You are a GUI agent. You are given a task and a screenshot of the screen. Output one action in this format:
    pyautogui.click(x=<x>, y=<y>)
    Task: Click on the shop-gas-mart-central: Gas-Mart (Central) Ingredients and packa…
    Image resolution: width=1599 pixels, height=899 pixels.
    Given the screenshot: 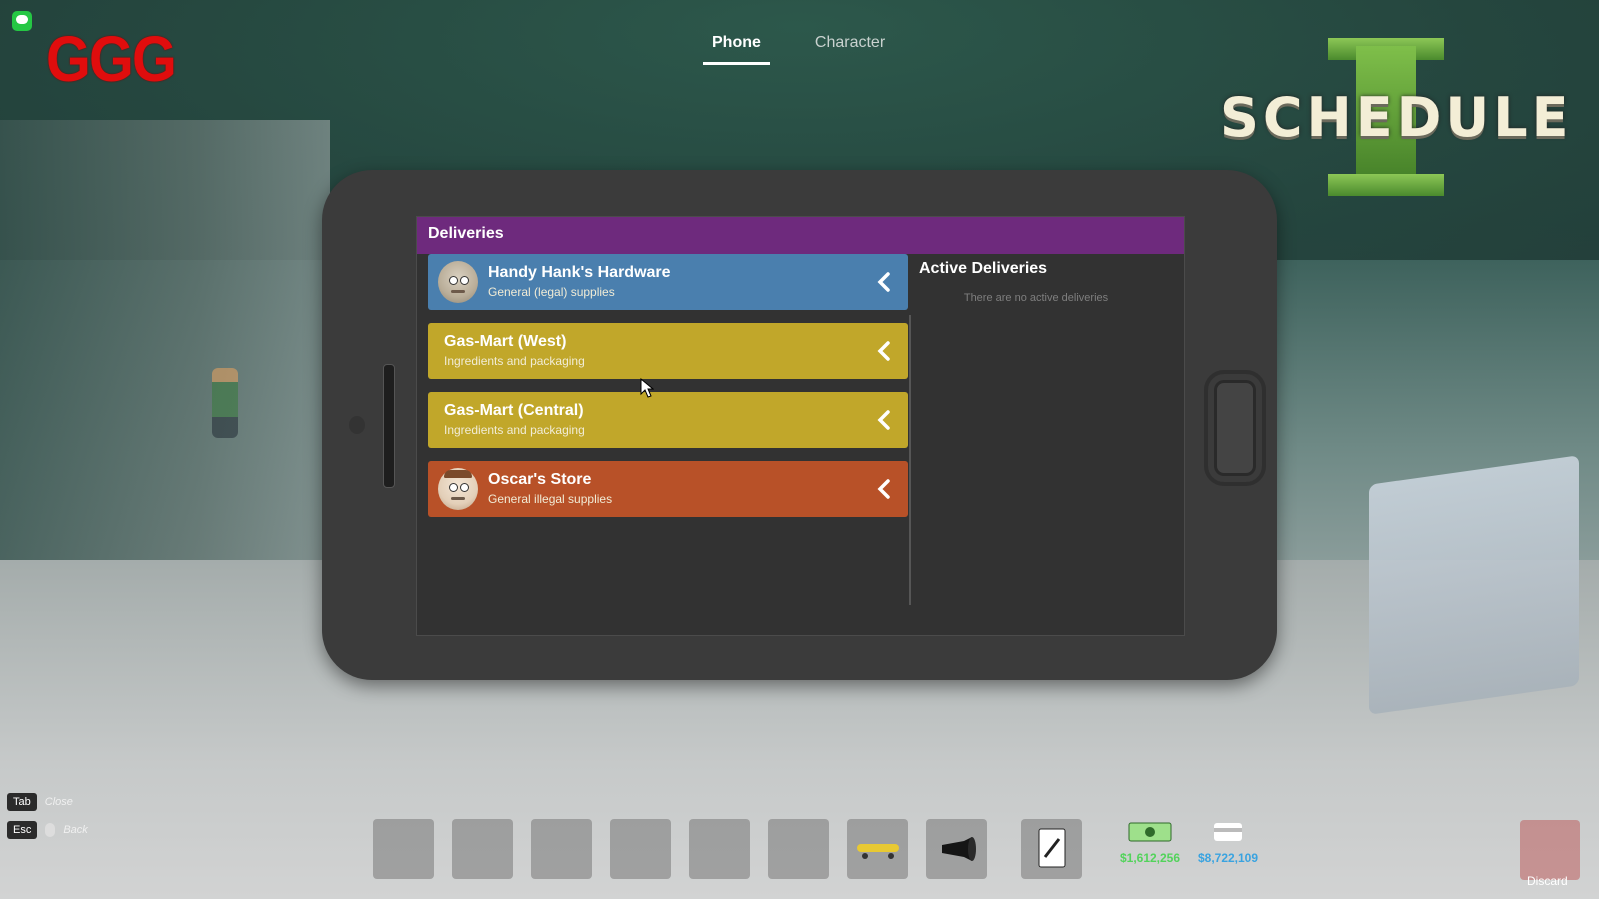 What is the action you would take?
    pyautogui.click(x=668, y=420)
    